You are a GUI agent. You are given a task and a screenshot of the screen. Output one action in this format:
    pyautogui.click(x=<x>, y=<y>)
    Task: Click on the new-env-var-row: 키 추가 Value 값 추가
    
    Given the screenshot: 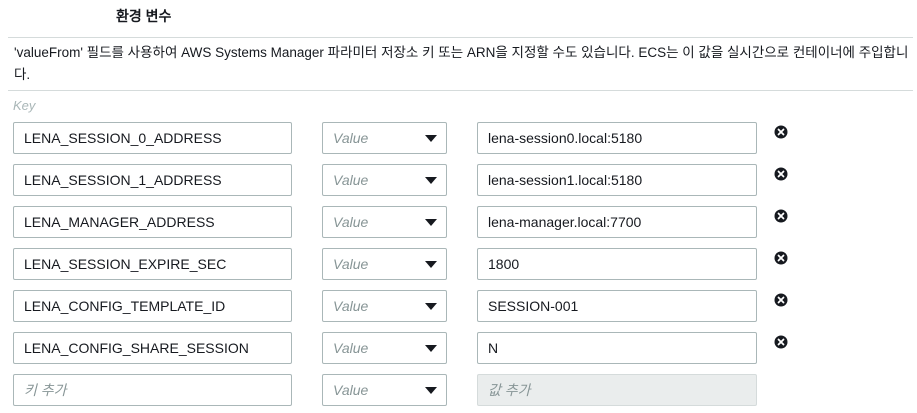 What is the action you would take?
    pyautogui.click(x=458, y=390)
    